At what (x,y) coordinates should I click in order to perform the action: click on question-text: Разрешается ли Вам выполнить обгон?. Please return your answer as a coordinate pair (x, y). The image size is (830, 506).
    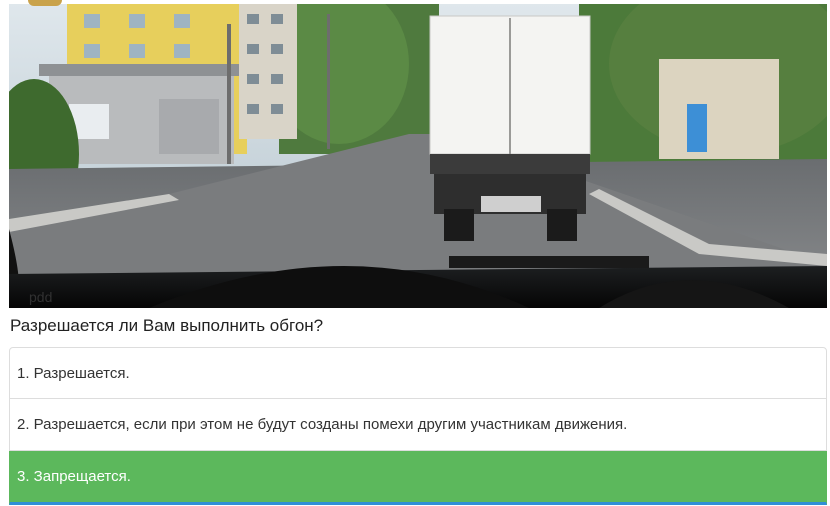
    Looking at the image, I should click on (167, 325).